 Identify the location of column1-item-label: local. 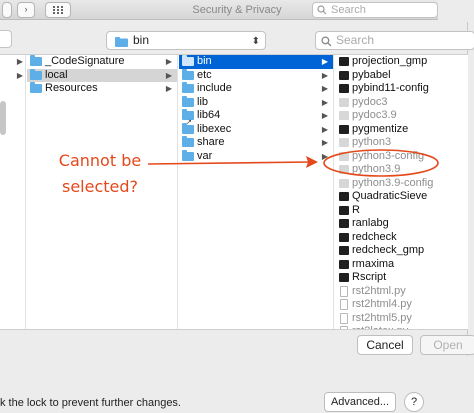
(56, 74).